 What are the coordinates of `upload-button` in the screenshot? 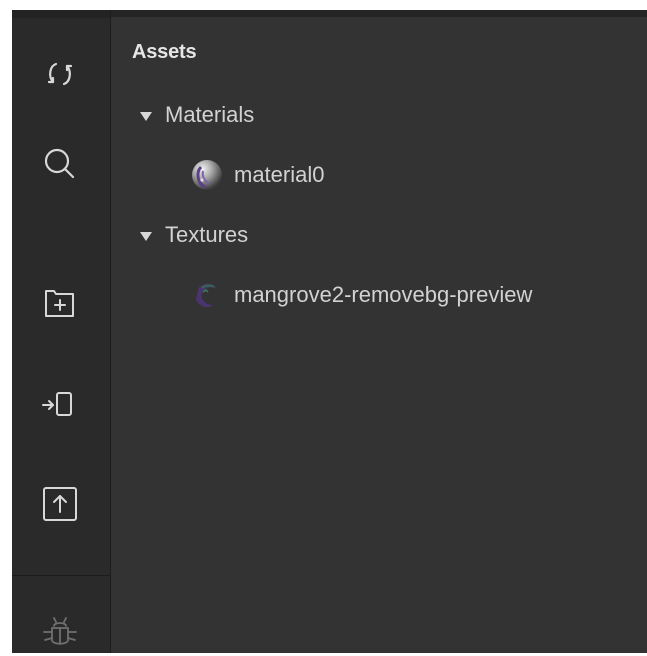 It's located at (60, 504).